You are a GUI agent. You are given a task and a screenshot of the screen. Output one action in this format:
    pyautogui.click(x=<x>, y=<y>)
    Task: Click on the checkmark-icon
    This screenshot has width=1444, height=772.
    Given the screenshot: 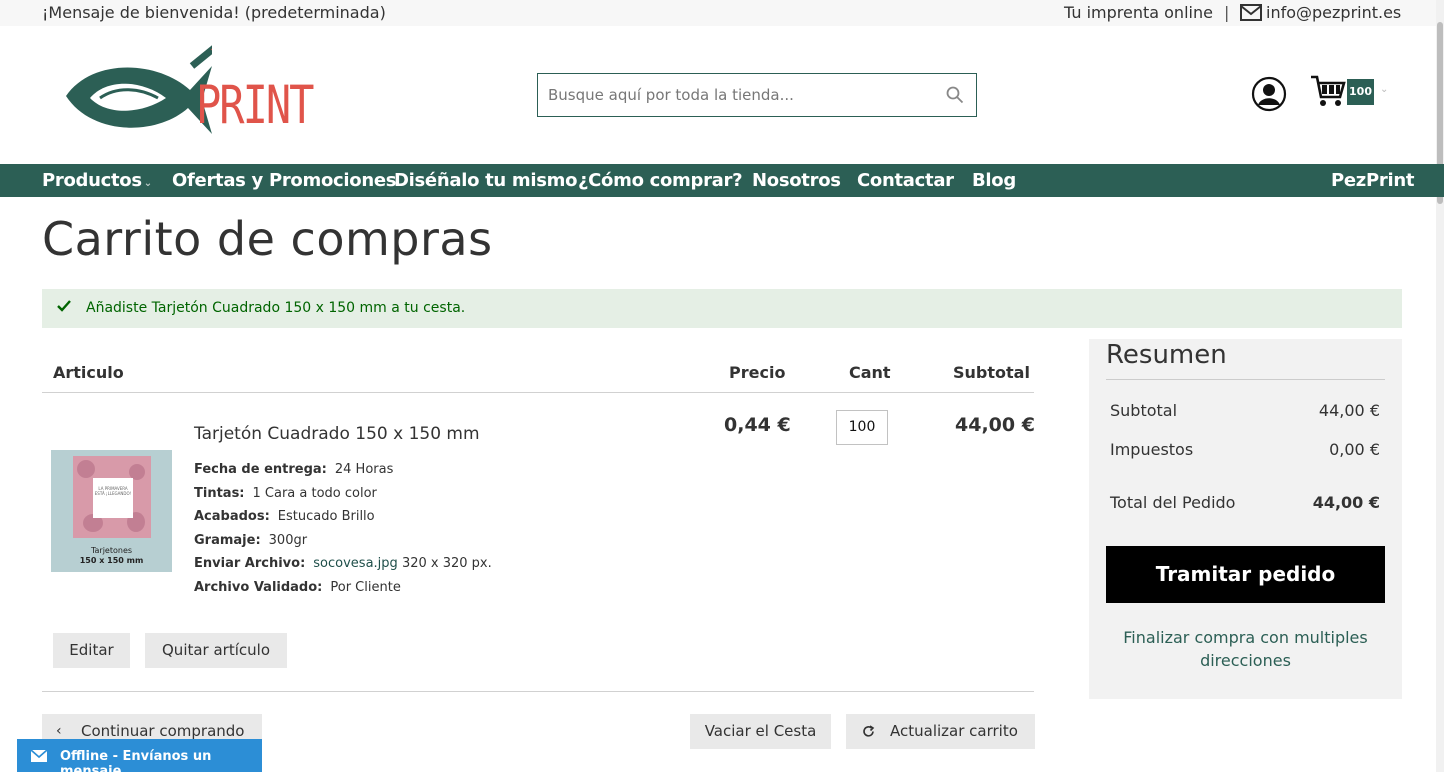 What is the action you would take?
    pyautogui.click(x=64, y=306)
    